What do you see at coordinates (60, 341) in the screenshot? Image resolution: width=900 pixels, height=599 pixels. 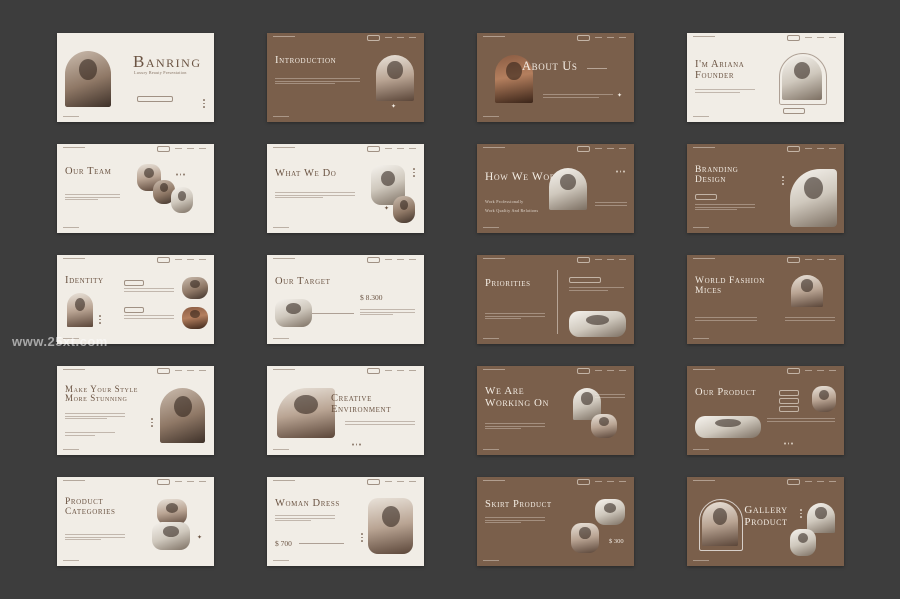 I see `watermark-text: www.25xt.com` at bounding box center [60, 341].